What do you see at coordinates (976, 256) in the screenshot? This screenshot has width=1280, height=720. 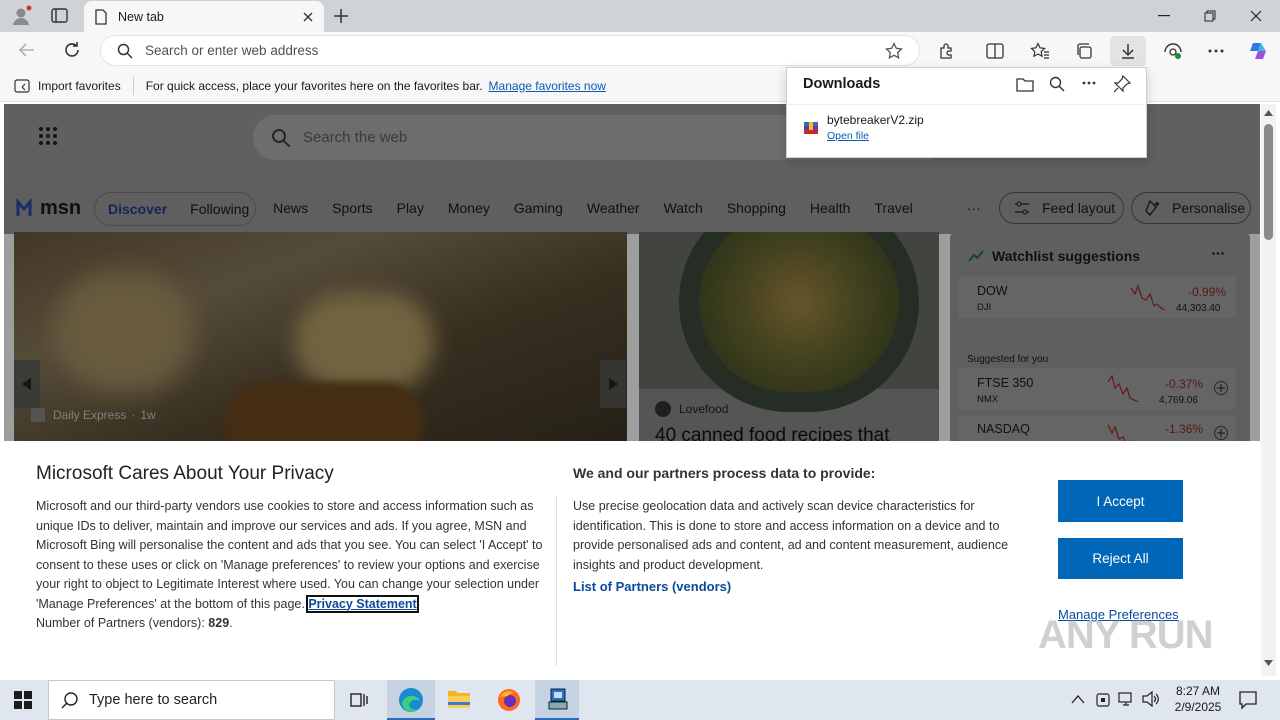 I see `stocks-icon` at bounding box center [976, 256].